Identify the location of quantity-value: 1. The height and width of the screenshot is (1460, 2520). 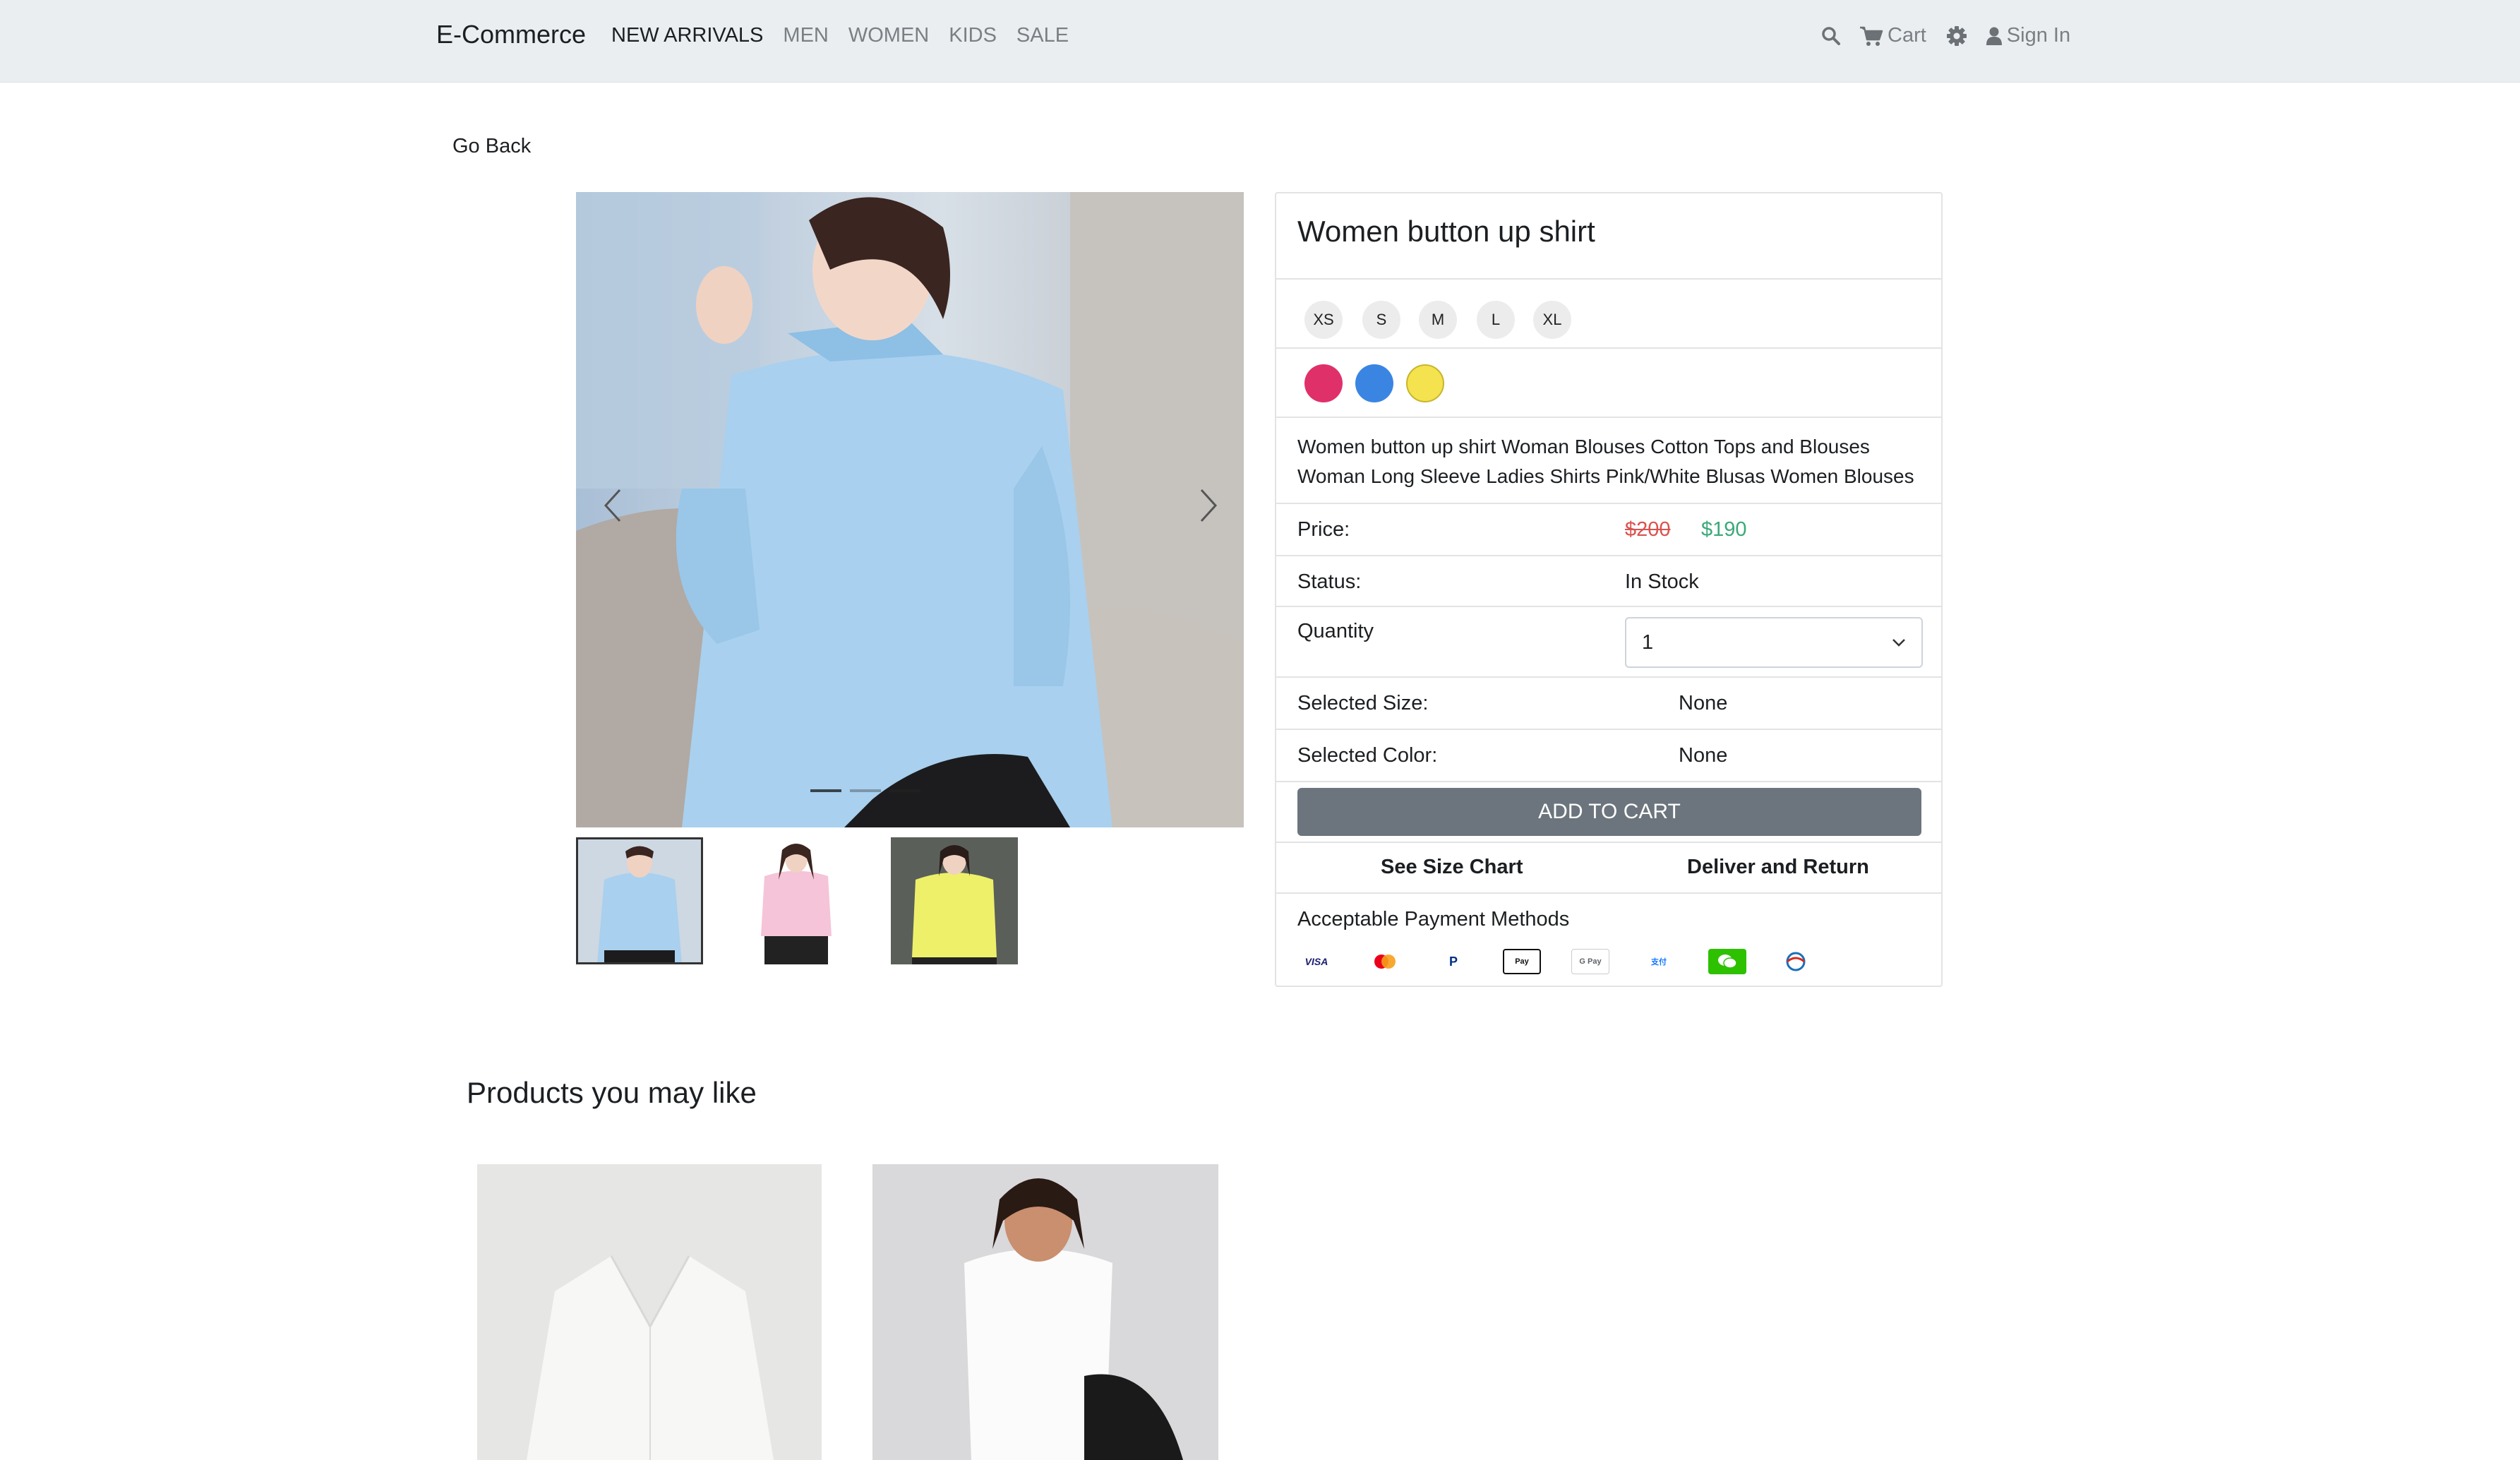
(1648, 642).